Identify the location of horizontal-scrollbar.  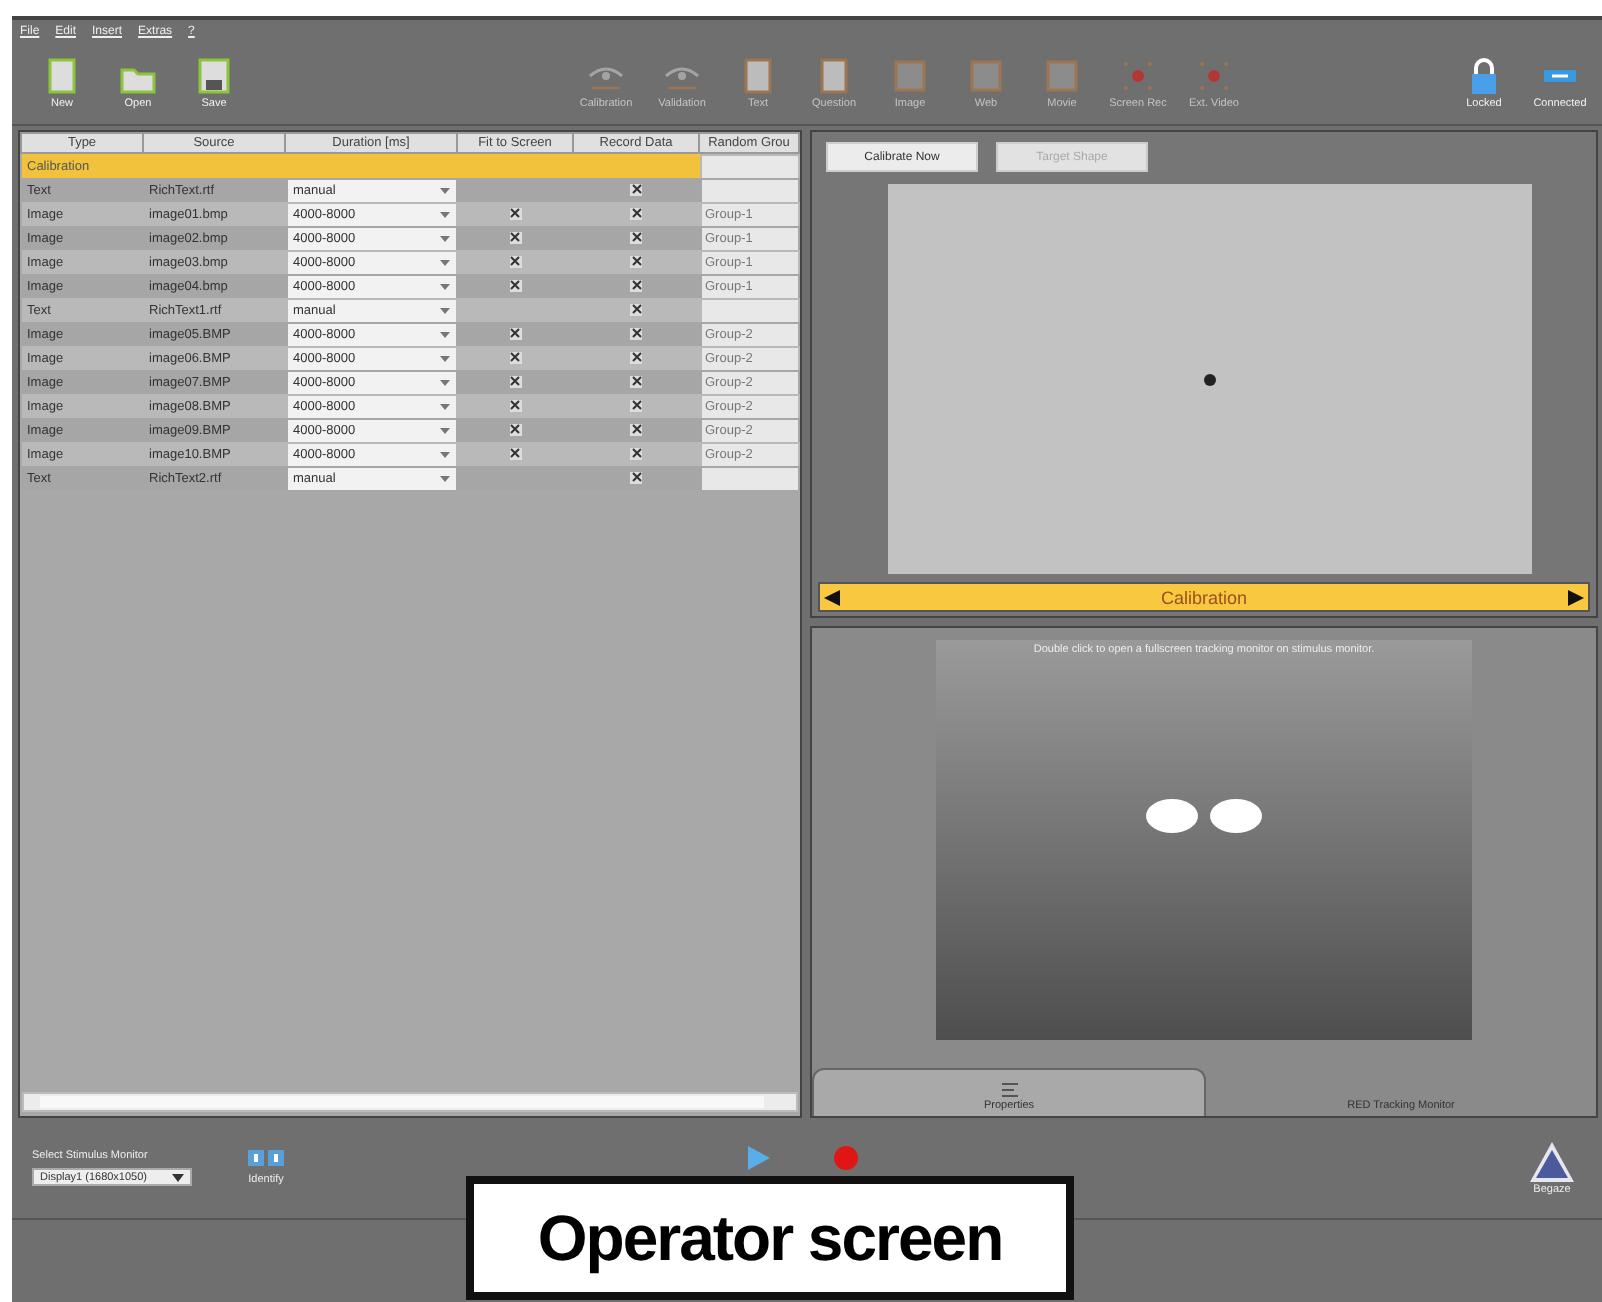
(410, 1102).